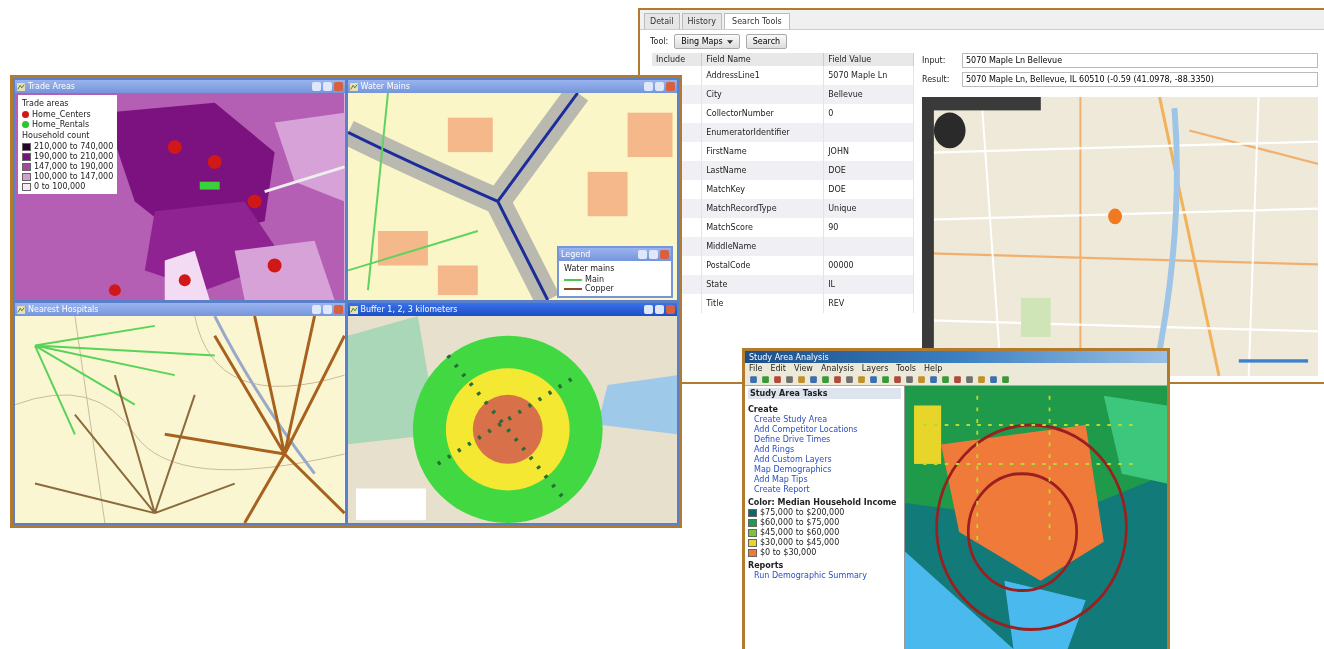  What do you see at coordinates (74, 156) in the screenshot?
I see `legend-label: 190,000 to 210,000` at bounding box center [74, 156].